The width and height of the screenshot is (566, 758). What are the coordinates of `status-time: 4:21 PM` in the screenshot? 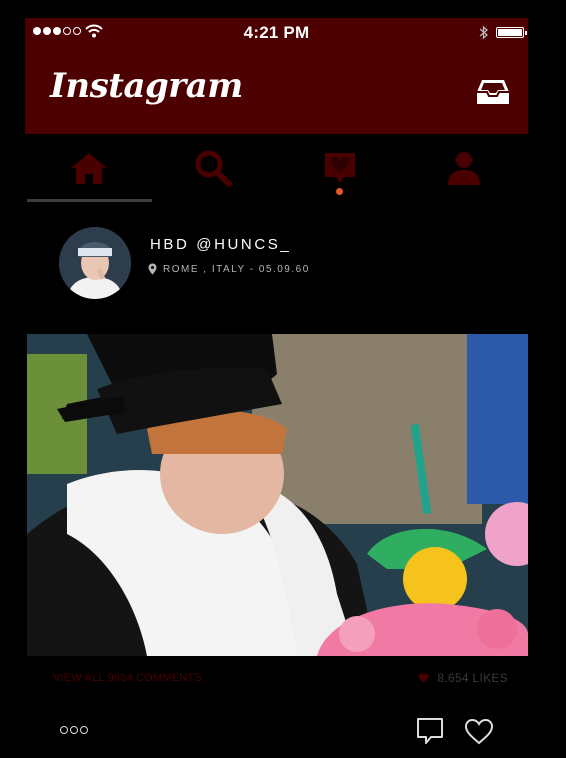 It's located at (276, 32).